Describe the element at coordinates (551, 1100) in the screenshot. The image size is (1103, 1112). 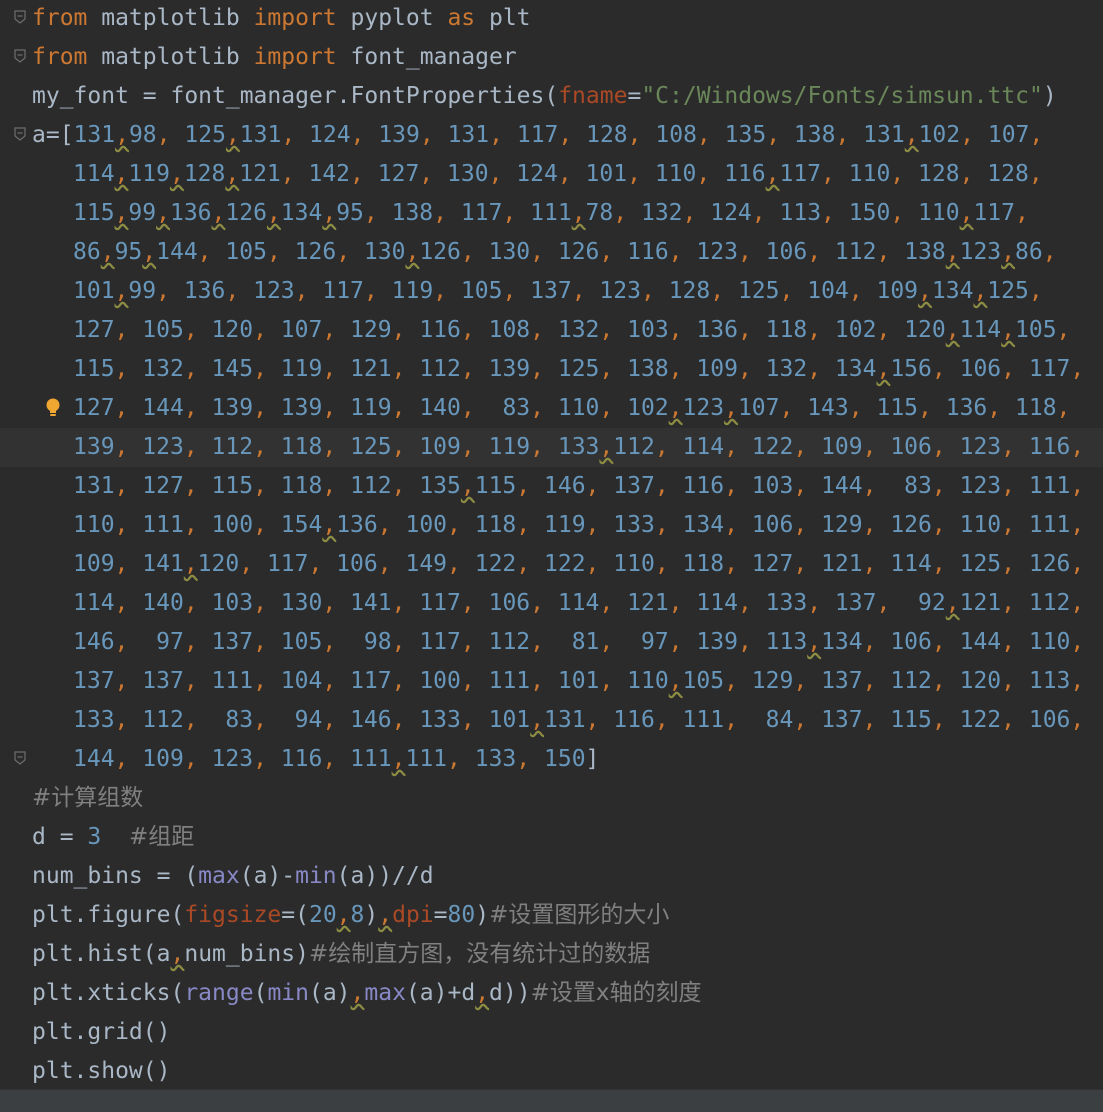
I see `status-bar` at that location.